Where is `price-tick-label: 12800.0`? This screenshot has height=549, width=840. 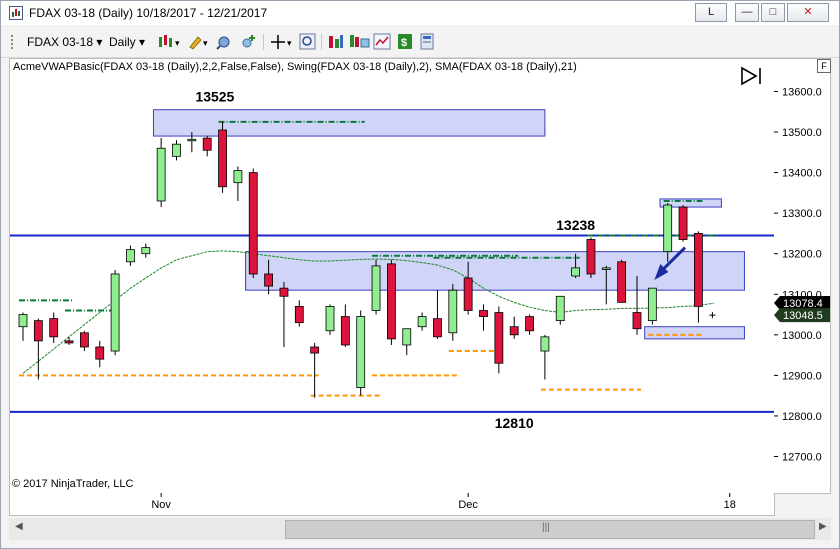
price-tick-label: 12800.0 is located at coordinates (802, 417).